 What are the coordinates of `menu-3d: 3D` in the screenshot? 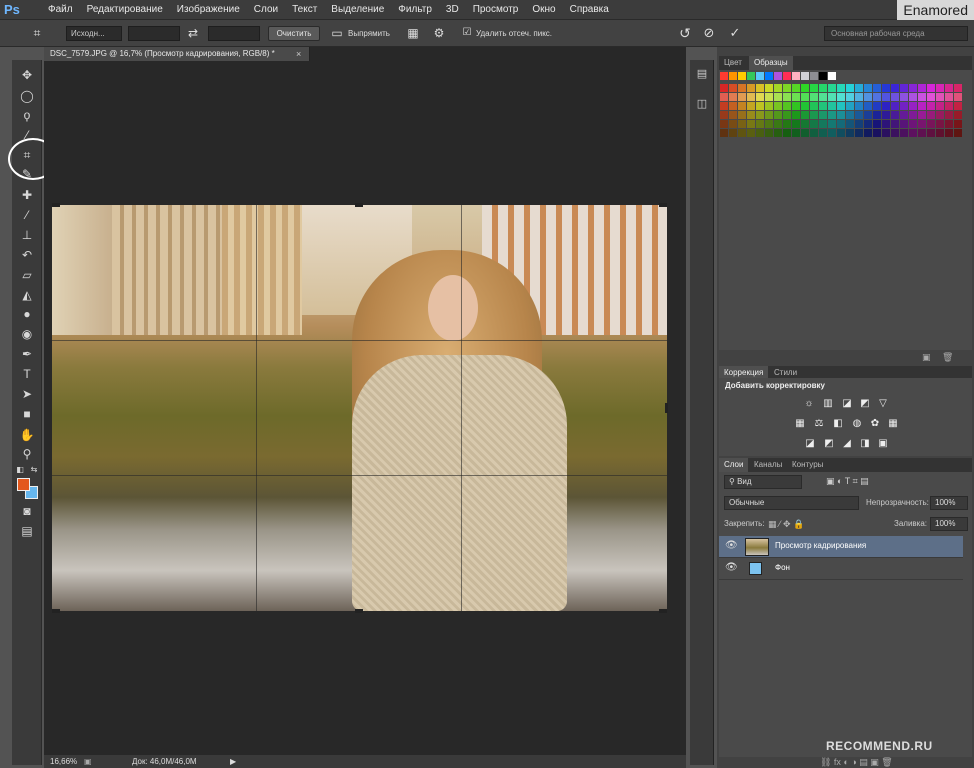 It's located at (452, 10).